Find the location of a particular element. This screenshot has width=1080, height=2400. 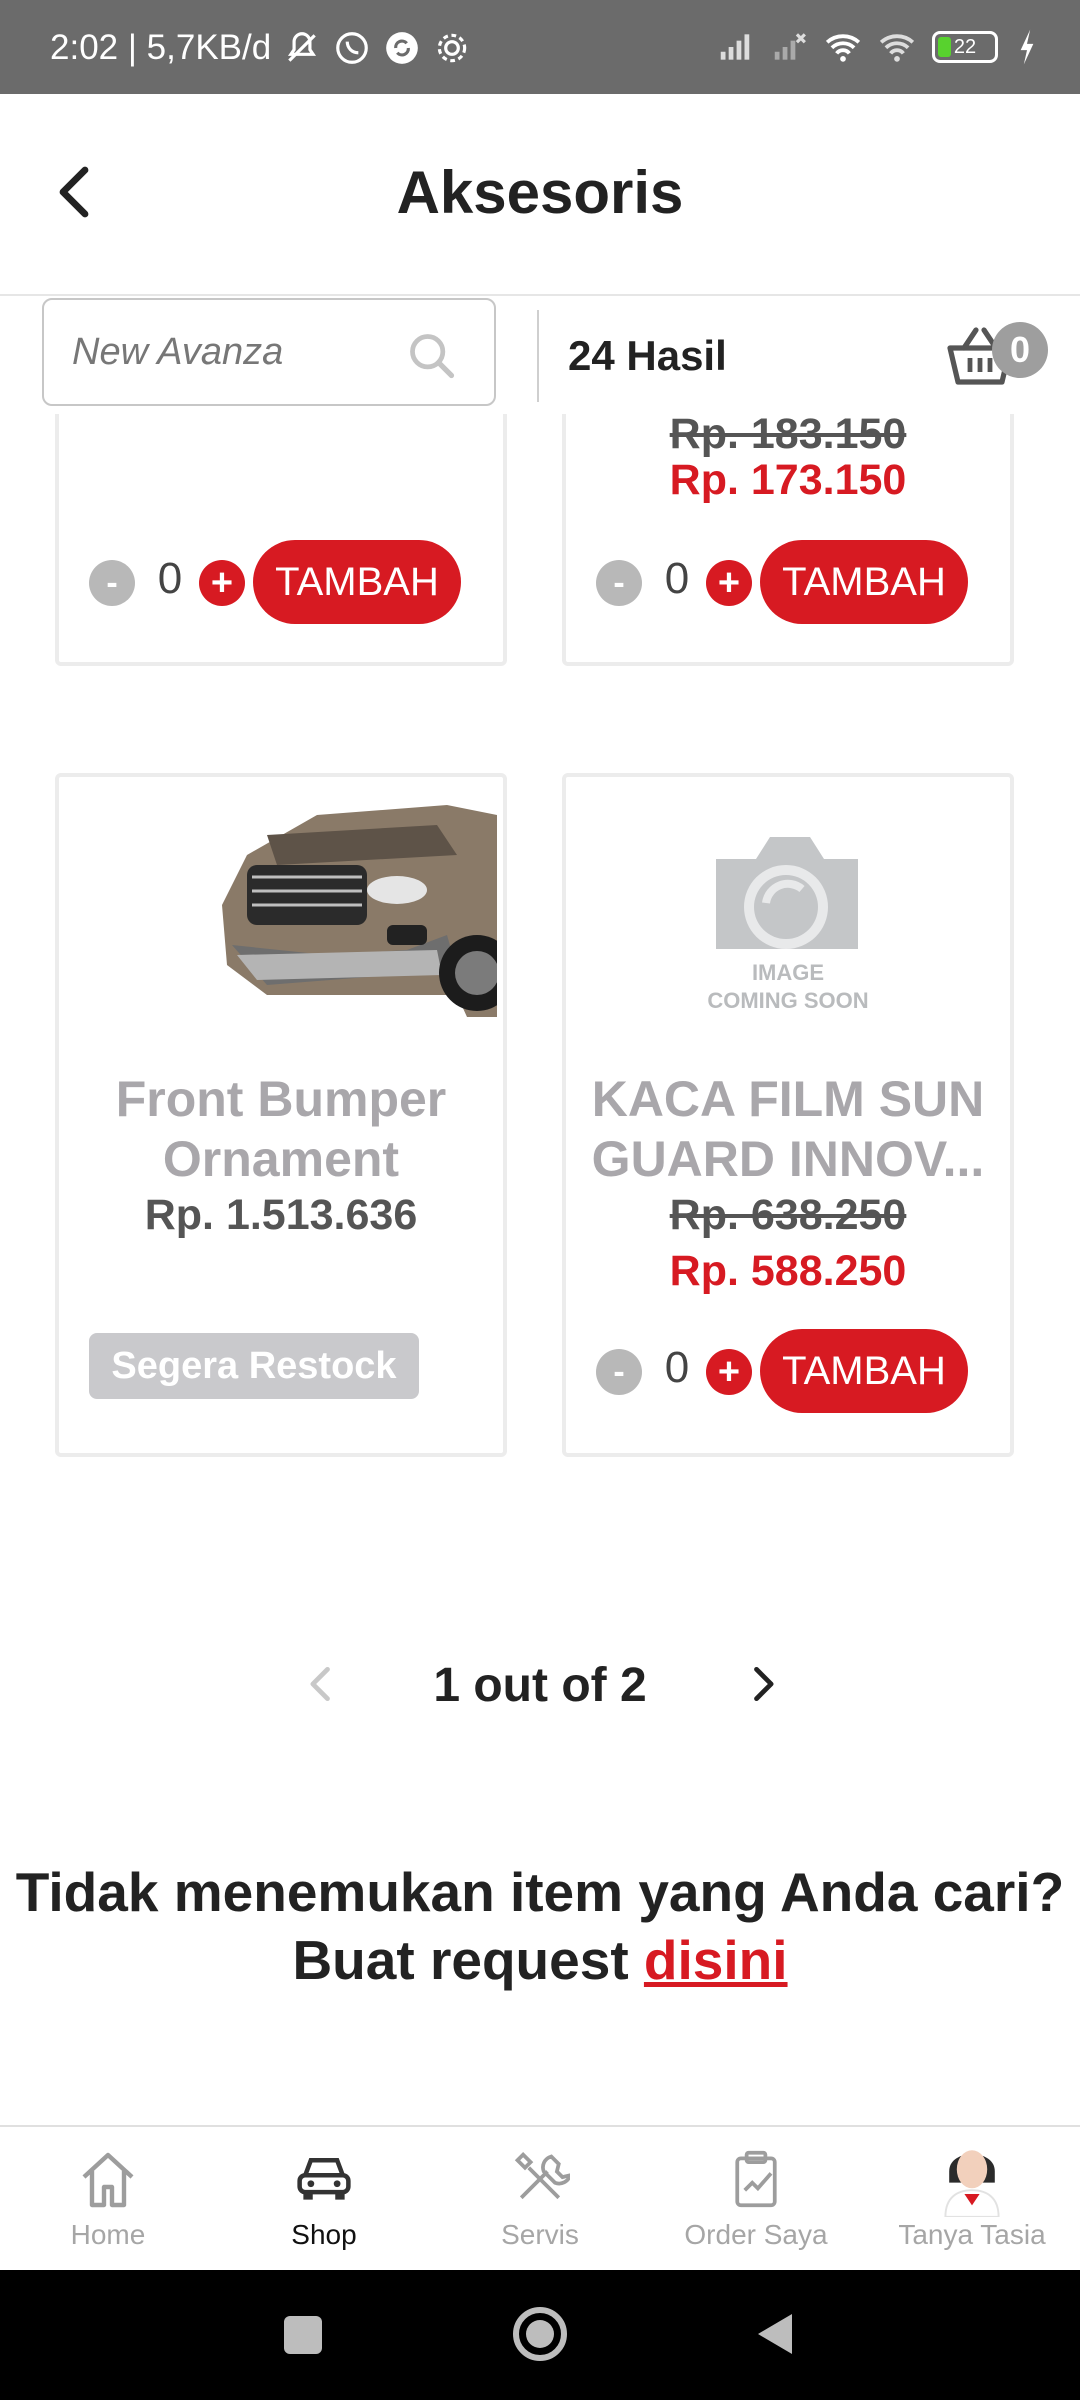

system-navigation-bar is located at coordinates (540, 2335).